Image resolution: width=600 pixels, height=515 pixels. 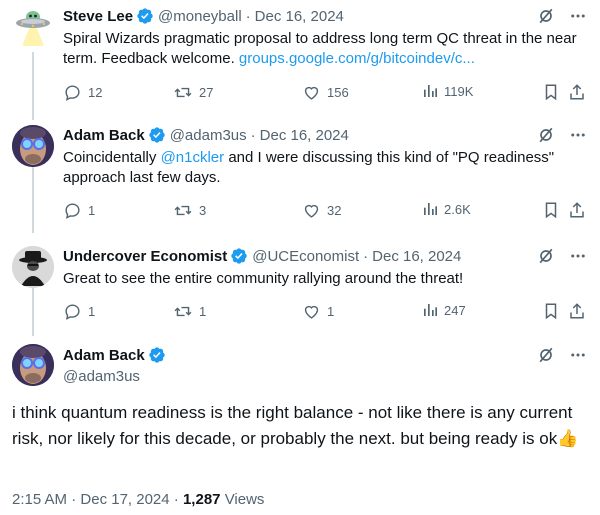 I want to click on views-count: 119K, so click(x=459, y=91).